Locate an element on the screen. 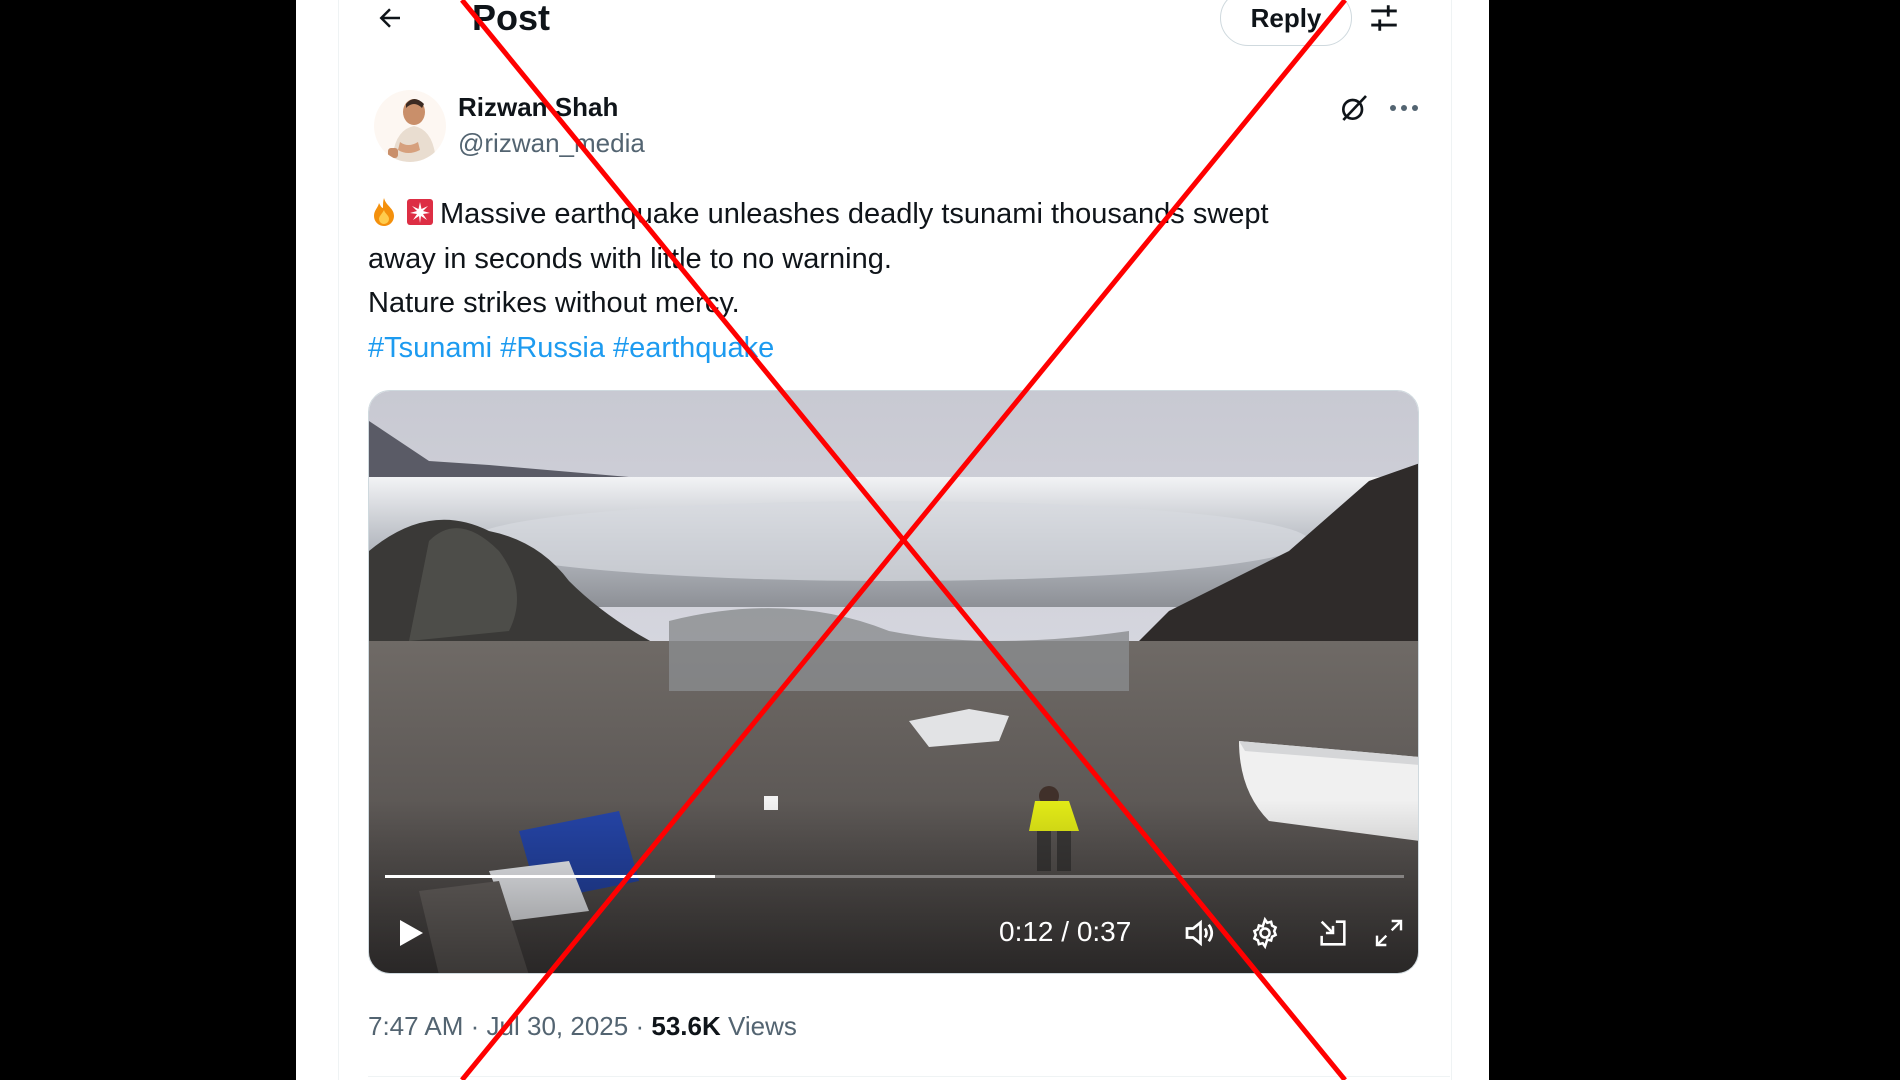 The width and height of the screenshot is (1900, 1080). hashtag-row: #Tsunami #Russia #earthquake is located at coordinates (903, 348).